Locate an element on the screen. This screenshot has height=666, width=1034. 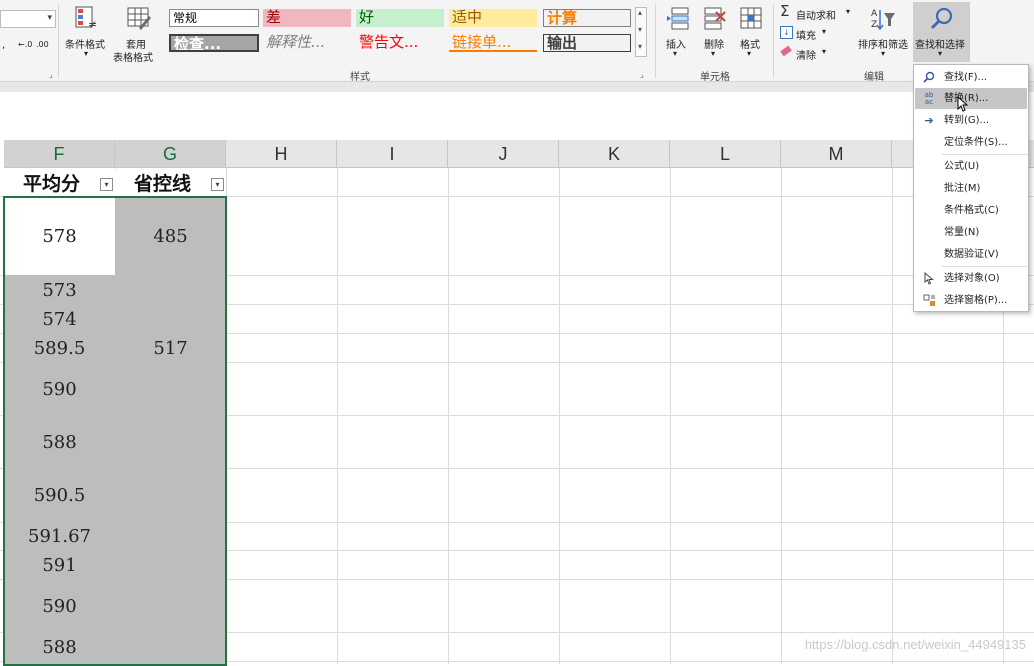
fill-button: ↓ 填充 ▾ is located at coordinates (808, 33).